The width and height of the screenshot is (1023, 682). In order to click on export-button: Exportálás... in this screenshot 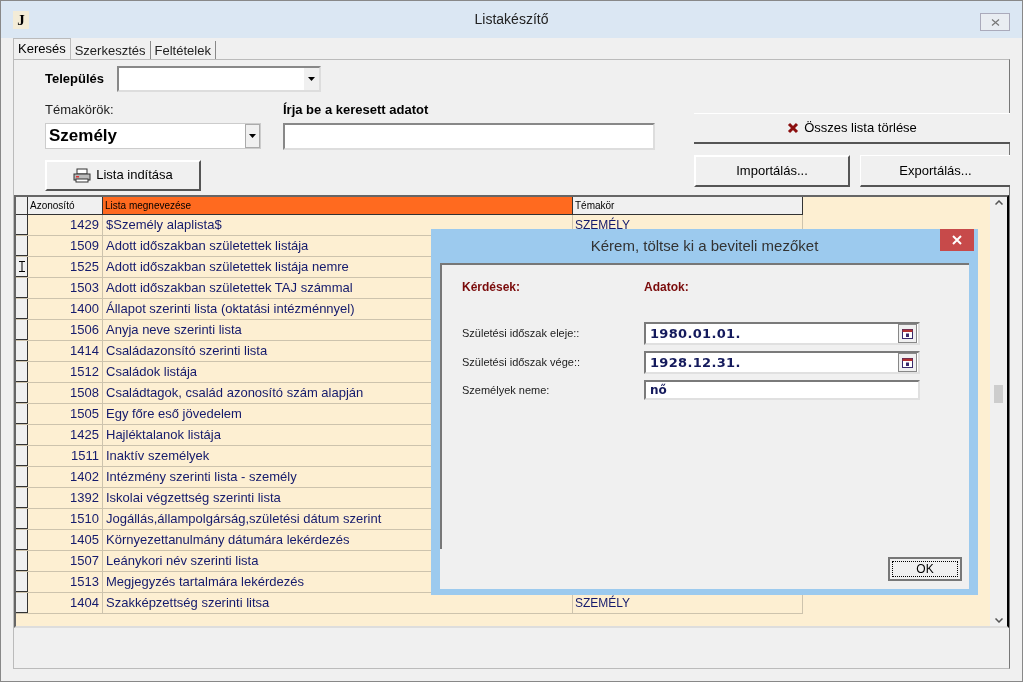, I will do `click(935, 171)`.